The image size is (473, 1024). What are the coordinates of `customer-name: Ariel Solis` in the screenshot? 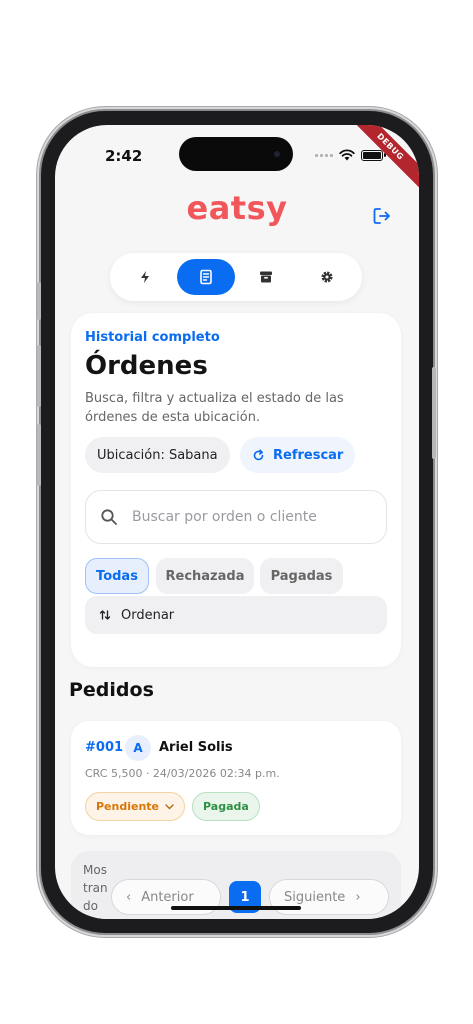 It's located at (196, 747).